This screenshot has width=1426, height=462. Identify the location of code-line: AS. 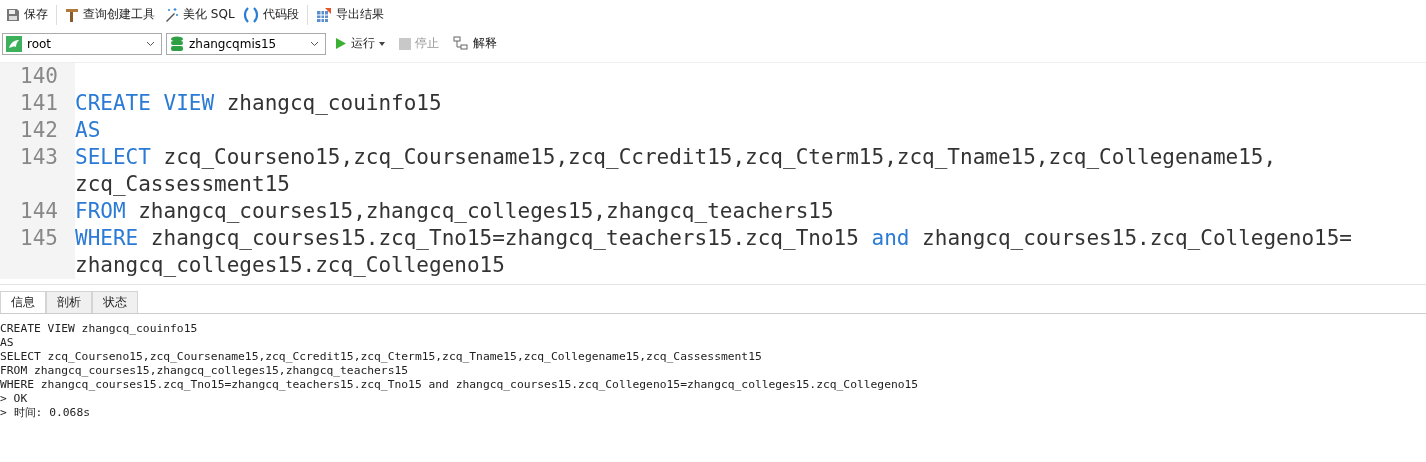
(88, 130).